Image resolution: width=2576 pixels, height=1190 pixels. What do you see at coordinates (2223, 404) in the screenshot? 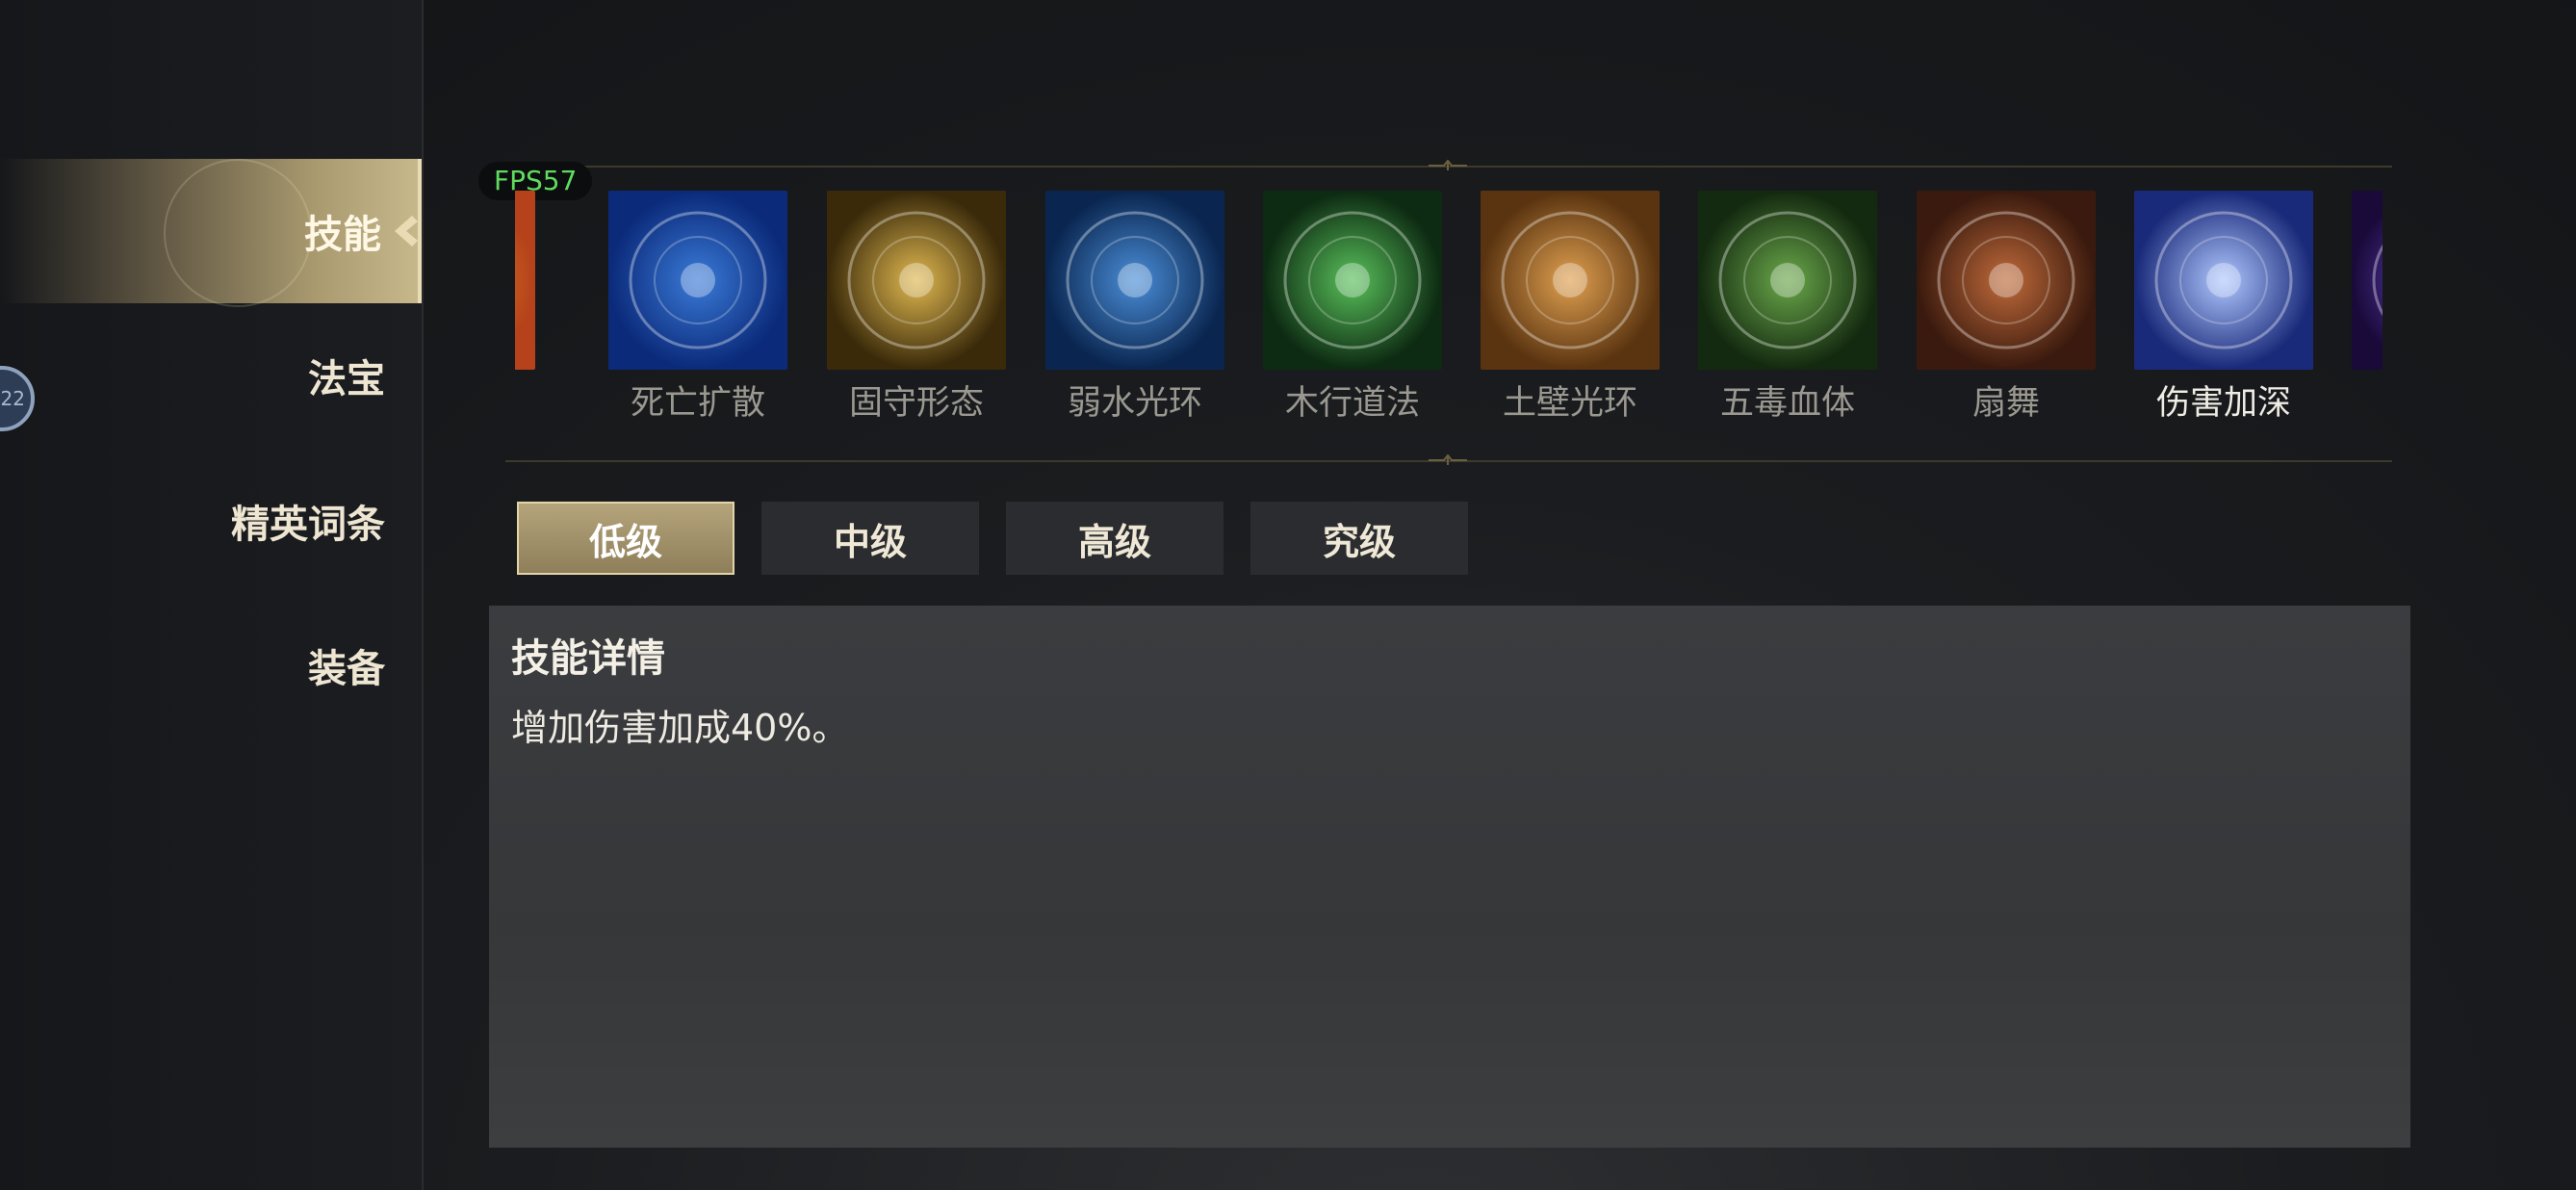
I see `skill-name: 伤害加深` at bounding box center [2223, 404].